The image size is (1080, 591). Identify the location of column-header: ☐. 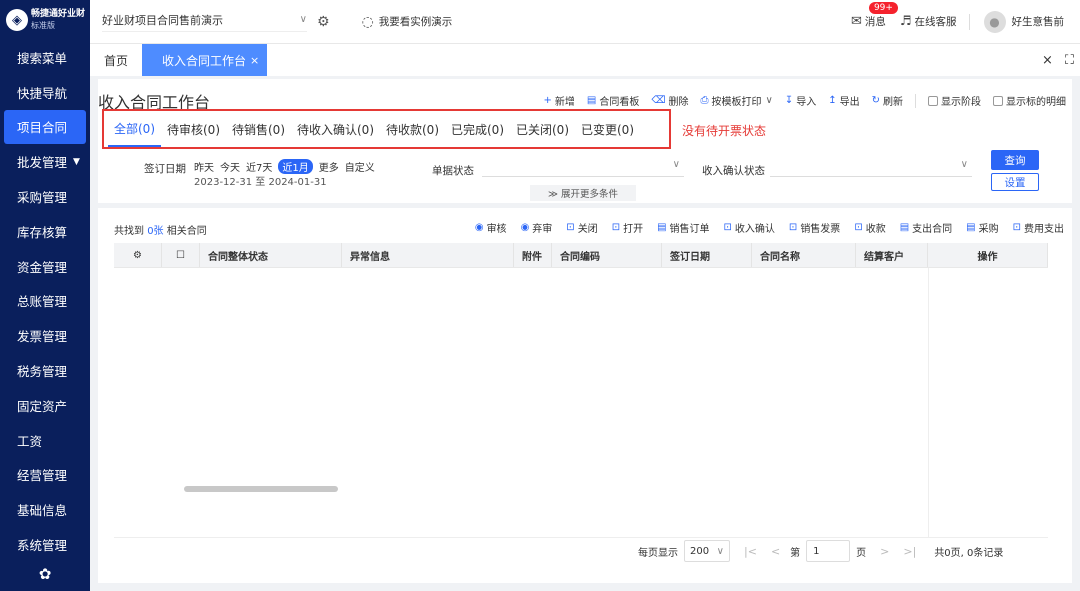
(181, 255).